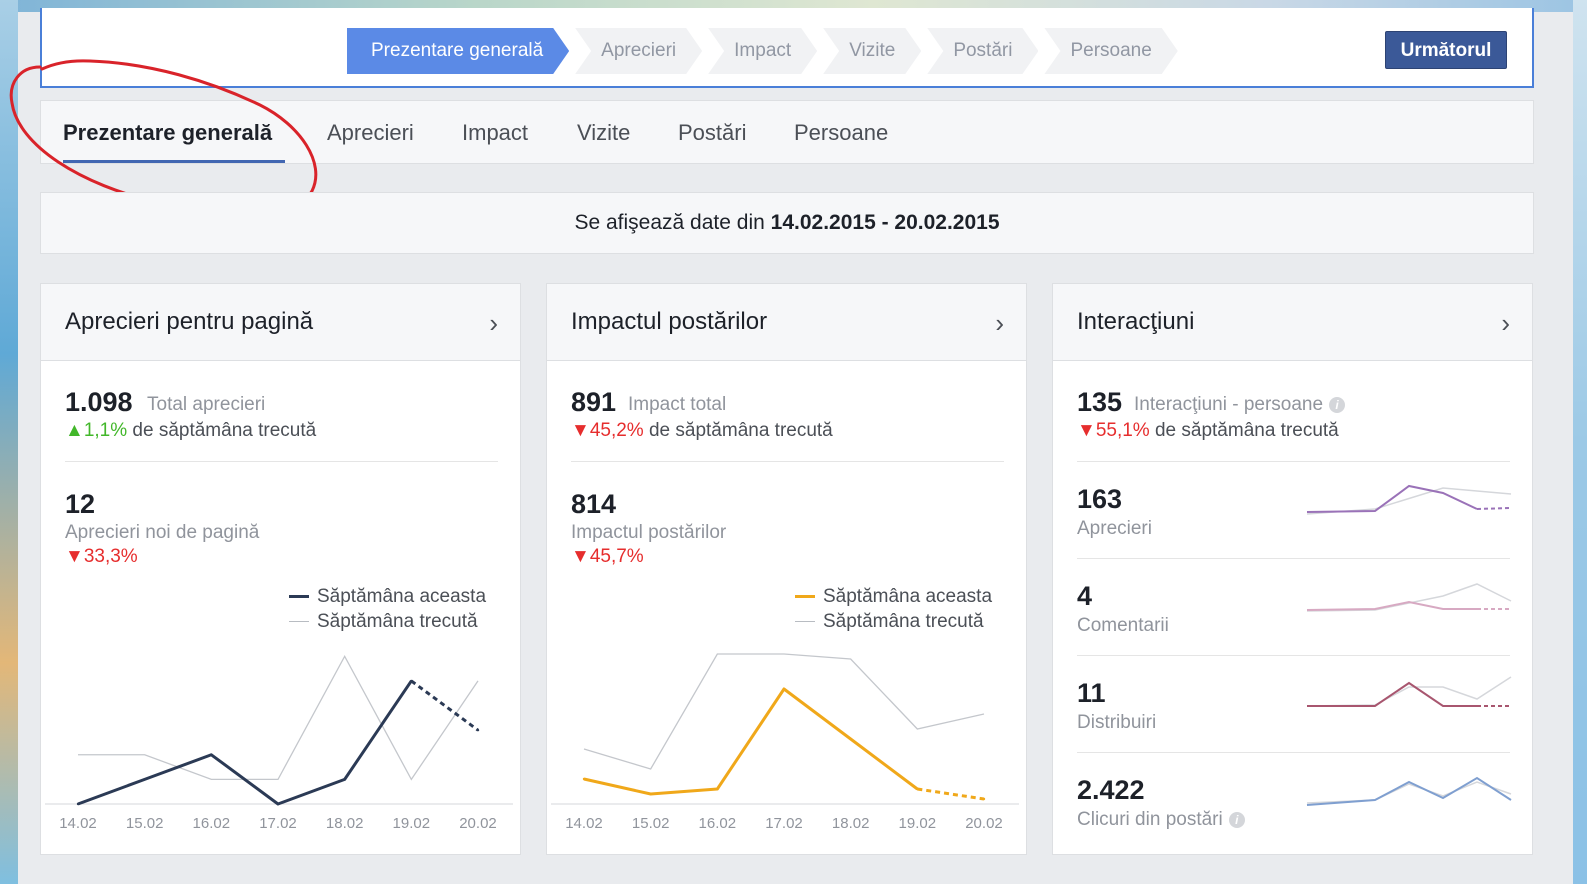 Image resolution: width=1587 pixels, height=884 pixels. I want to click on total-likes-label: Total aprecieri, so click(206, 404).